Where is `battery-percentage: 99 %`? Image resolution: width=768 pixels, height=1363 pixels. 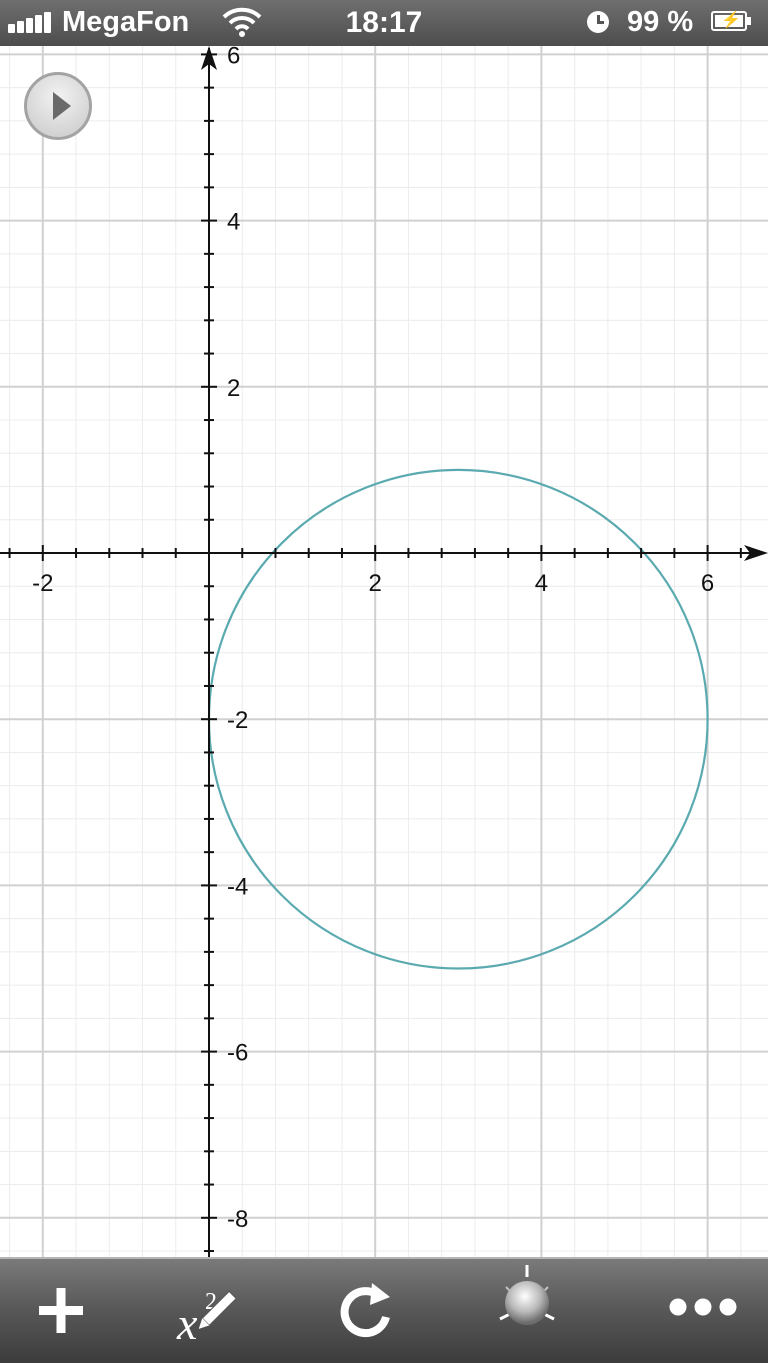 battery-percentage: 99 % is located at coordinates (660, 22).